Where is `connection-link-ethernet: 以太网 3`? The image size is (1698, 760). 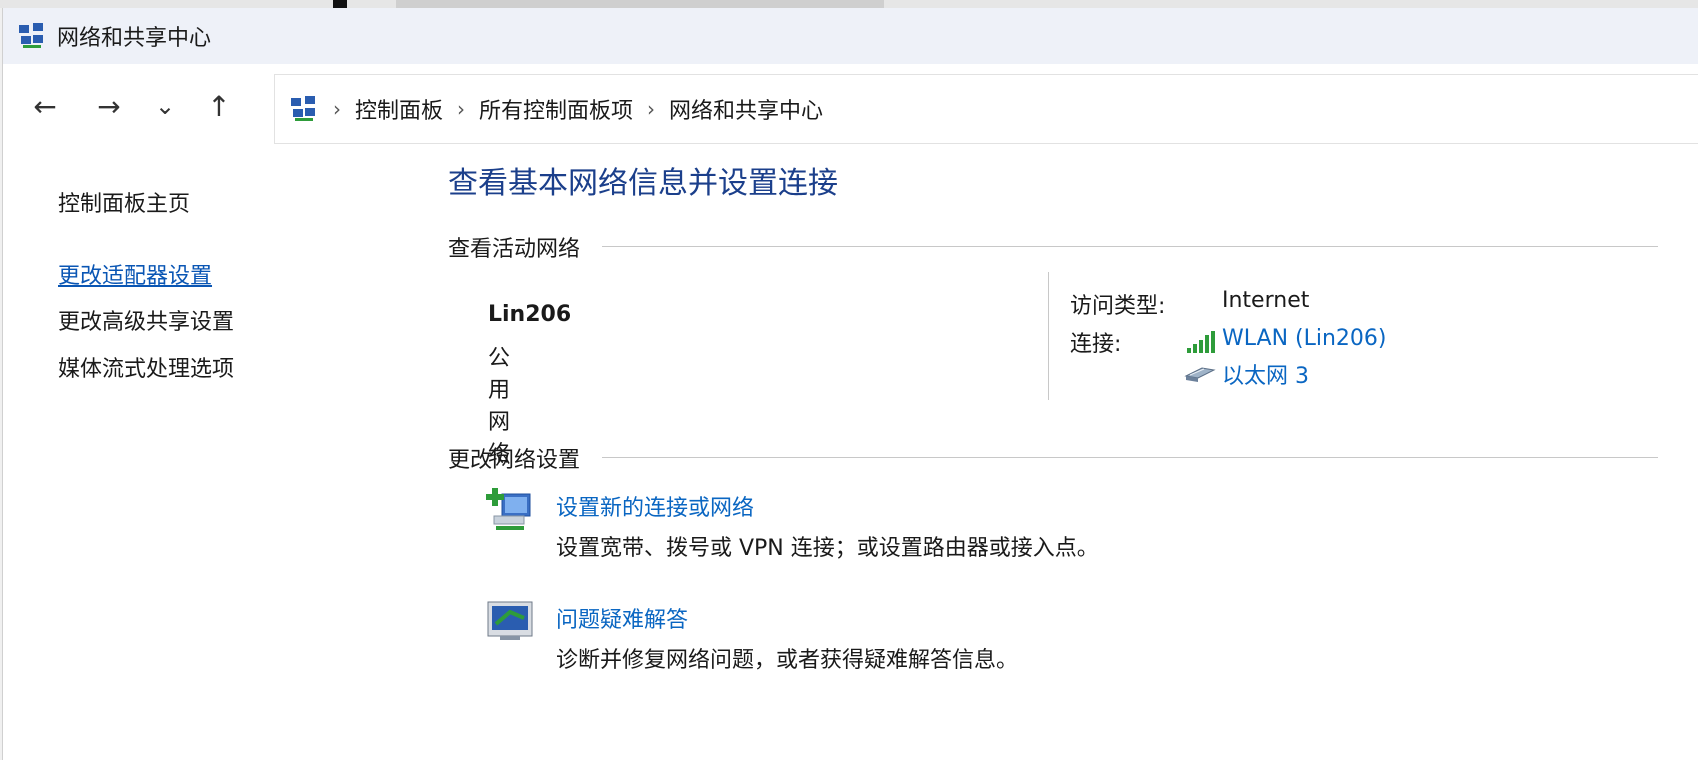 connection-link-ethernet: 以太网 3 is located at coordinates (1265, 374).